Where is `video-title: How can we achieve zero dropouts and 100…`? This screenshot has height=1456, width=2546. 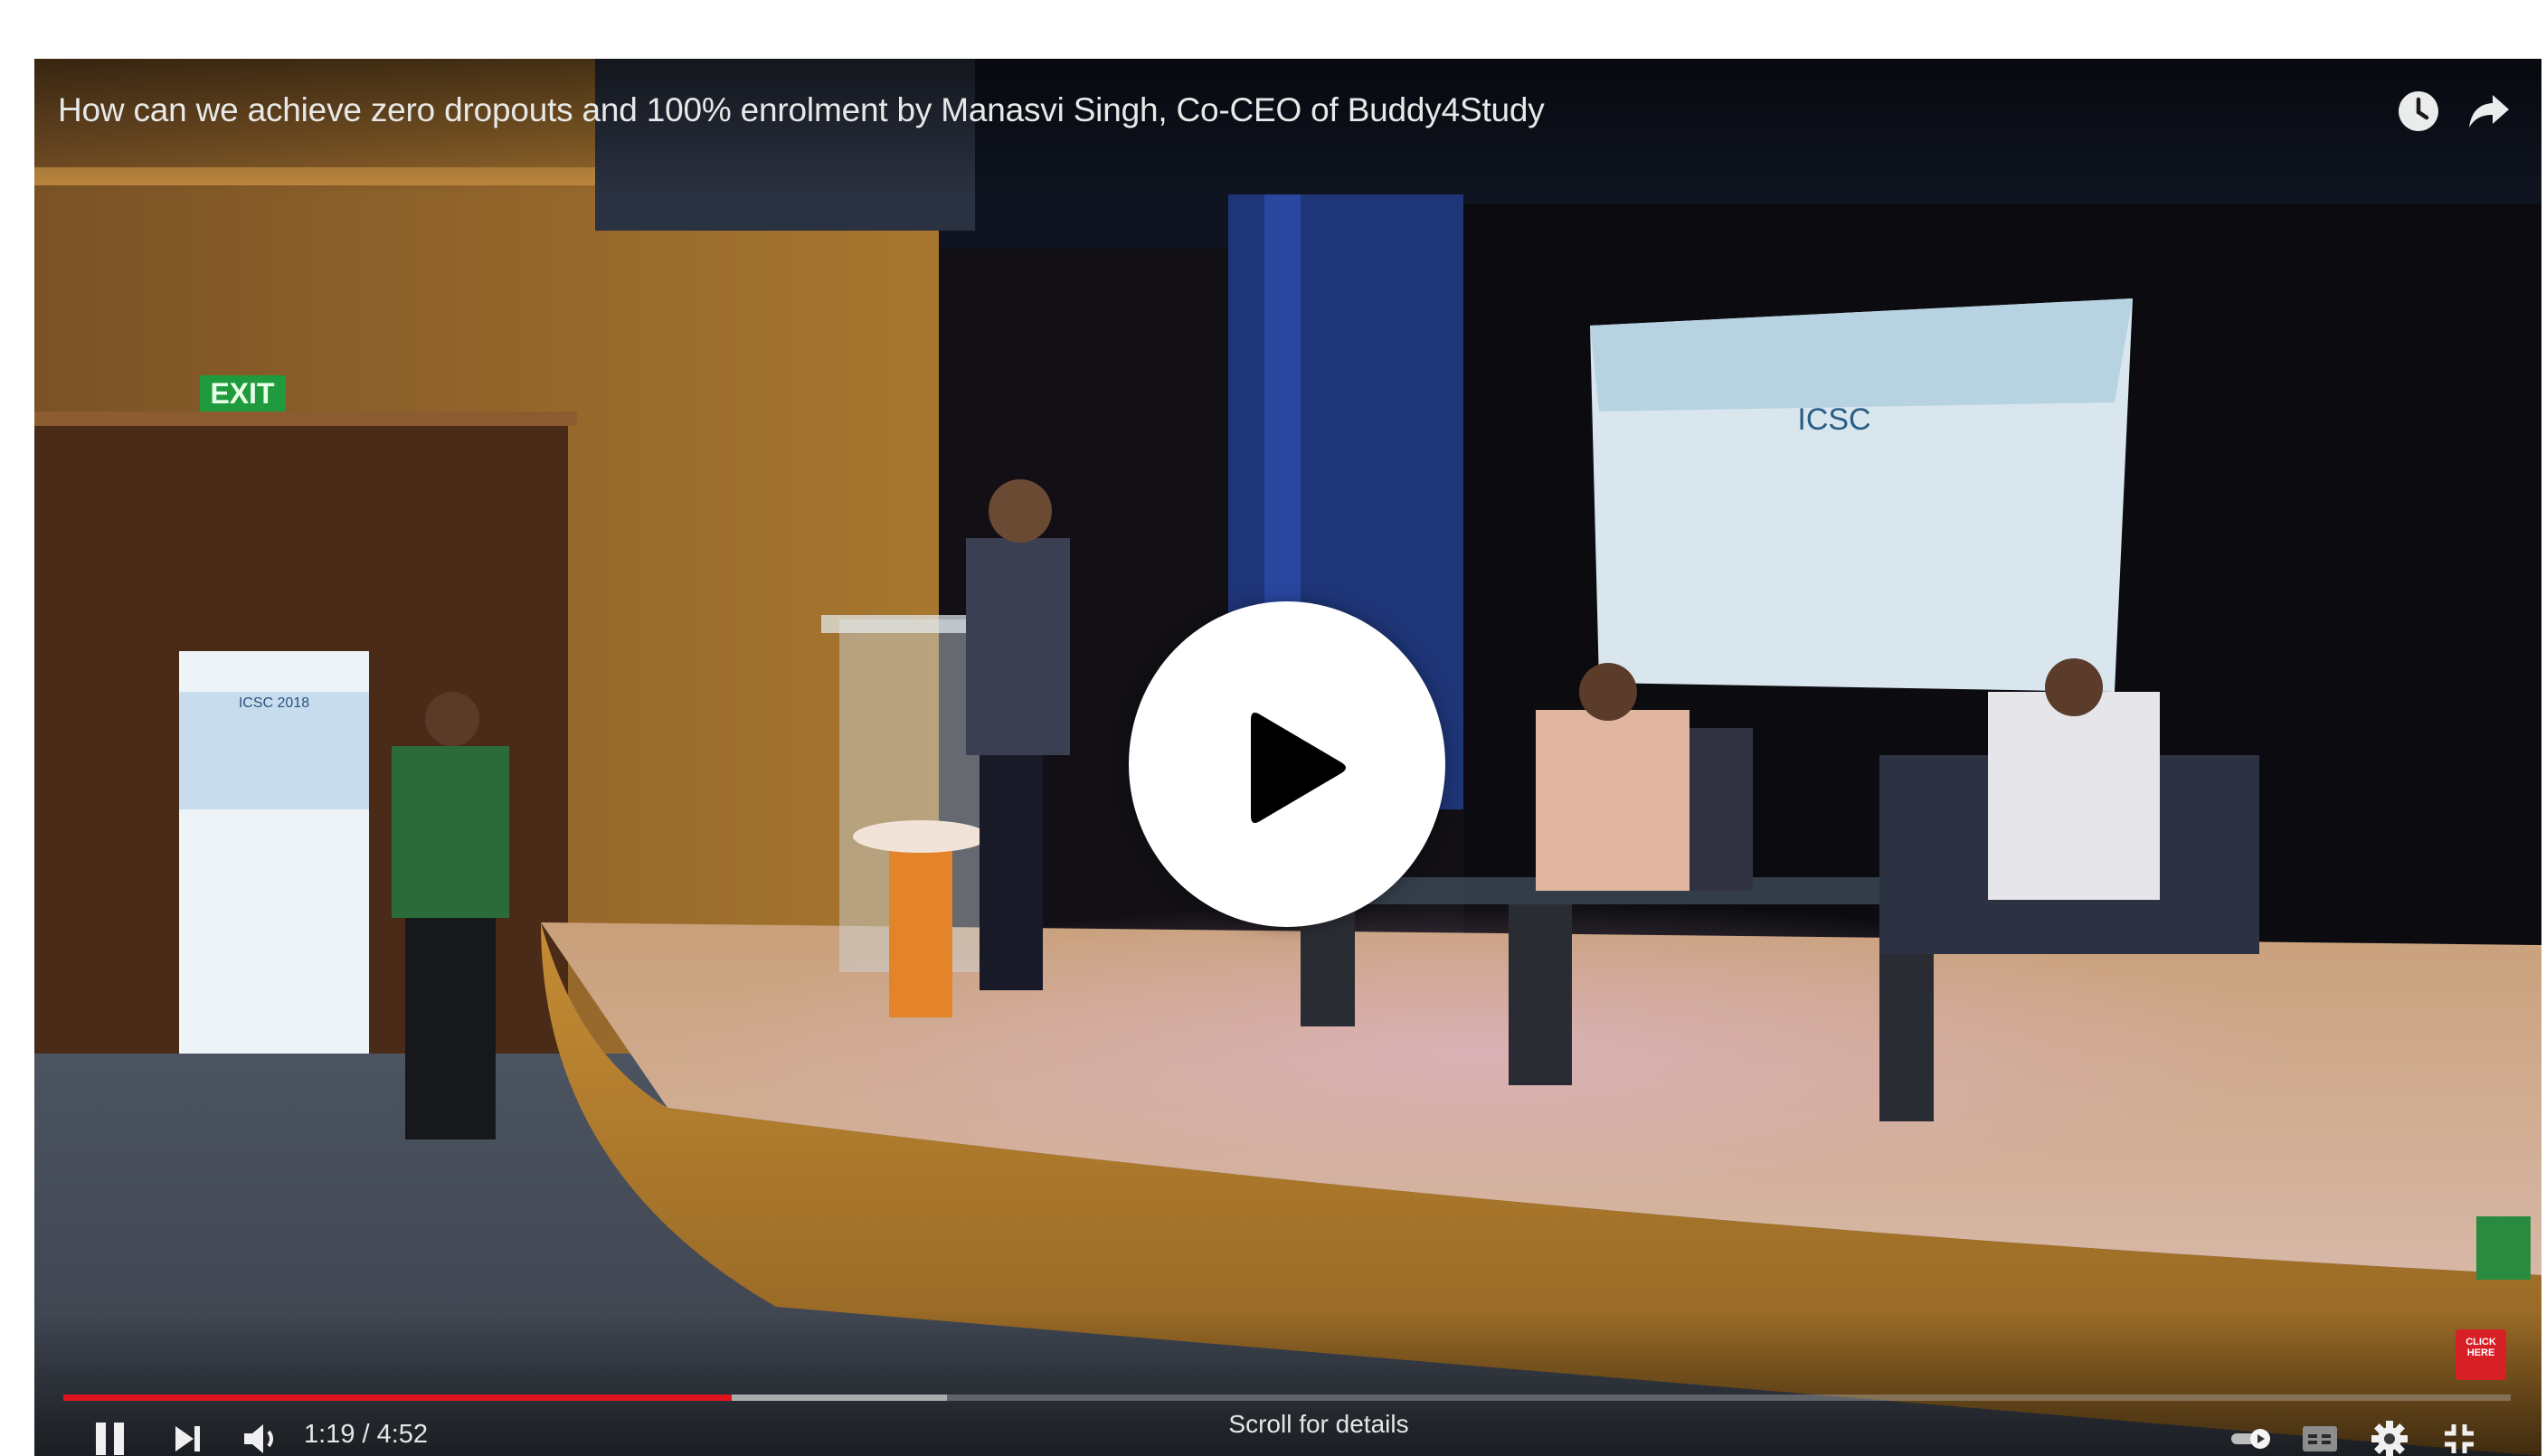
video-title: How can we achieve zero dropouts and 100… is located at coordinates (801, 110).